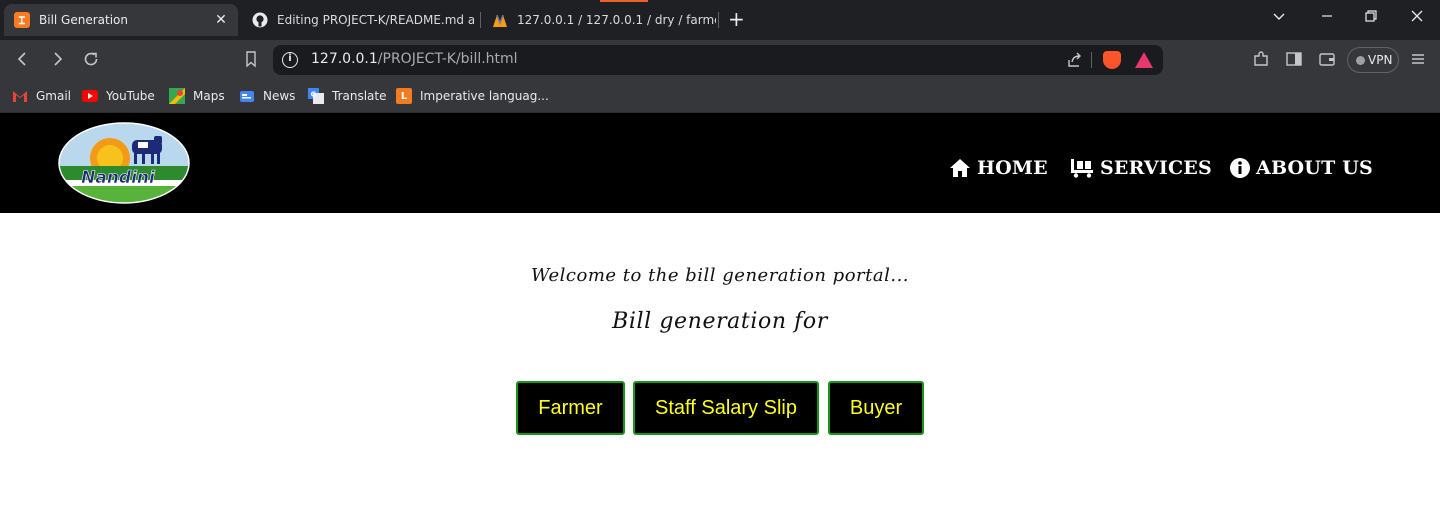  Describe the element at coordinates (57, 61) in the screenshot. I see `forward-icon` at that location.